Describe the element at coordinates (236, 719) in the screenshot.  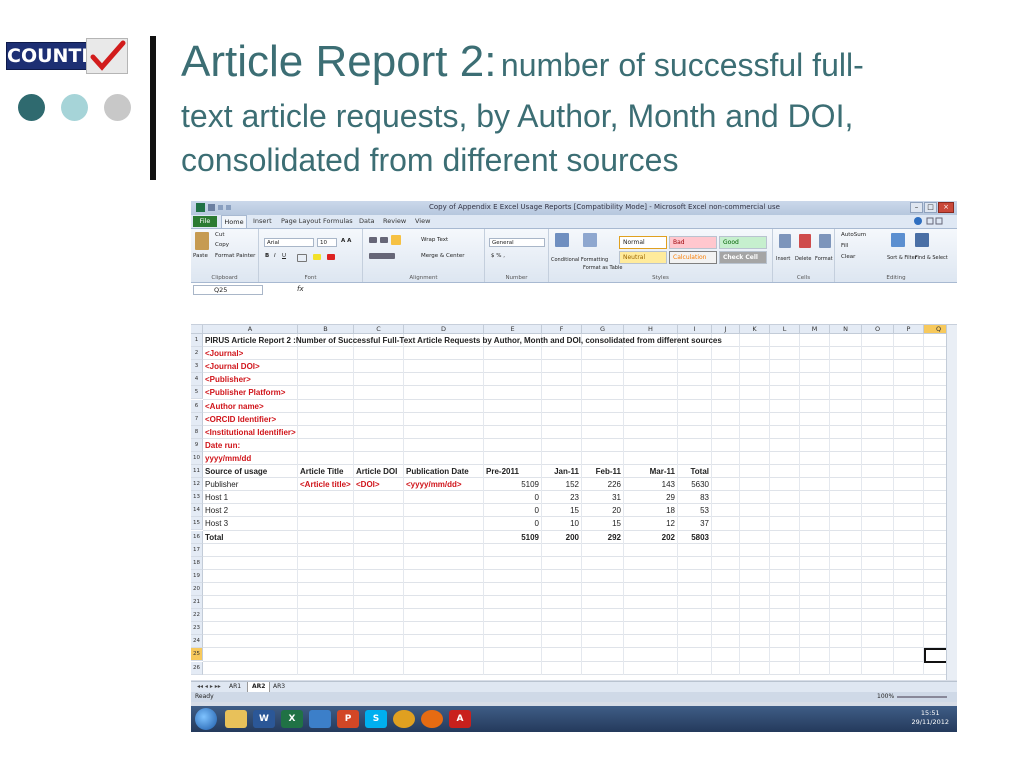
I see `file-explorer-icon` at that location.